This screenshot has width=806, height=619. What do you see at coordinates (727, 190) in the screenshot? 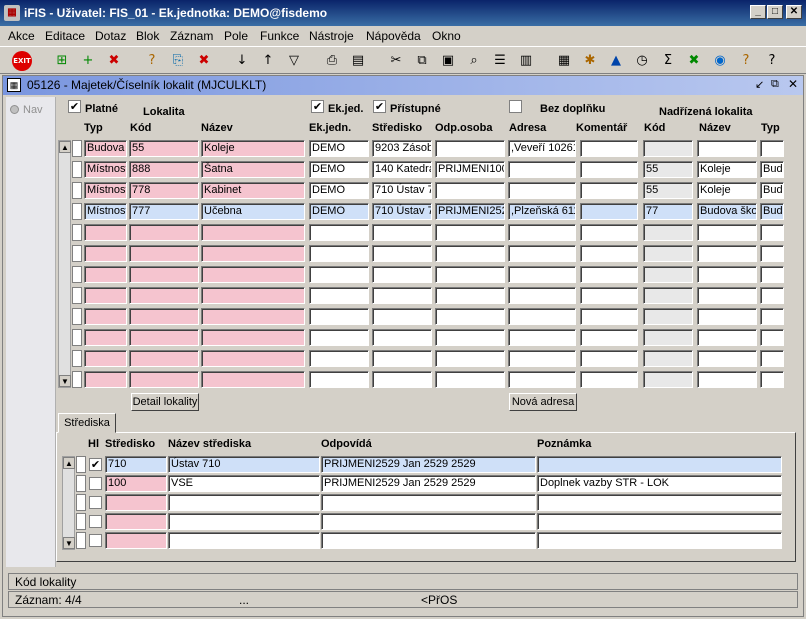
I see `cell-nad-nazev: Koleje` at bounding box center [727, 190].